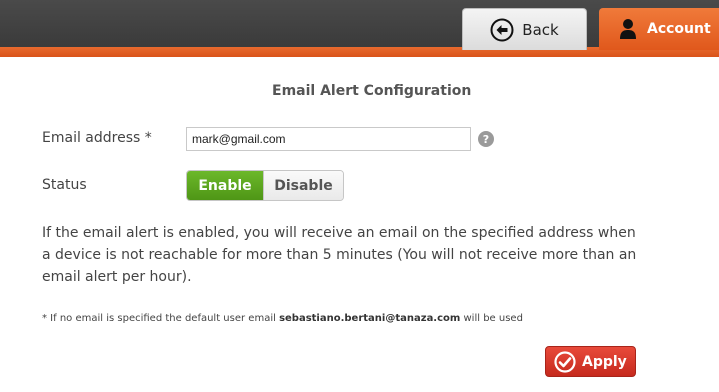 The width and height of the screenshot is (719, 392). I want to click on apply-button: Apply, so click(590, 361).